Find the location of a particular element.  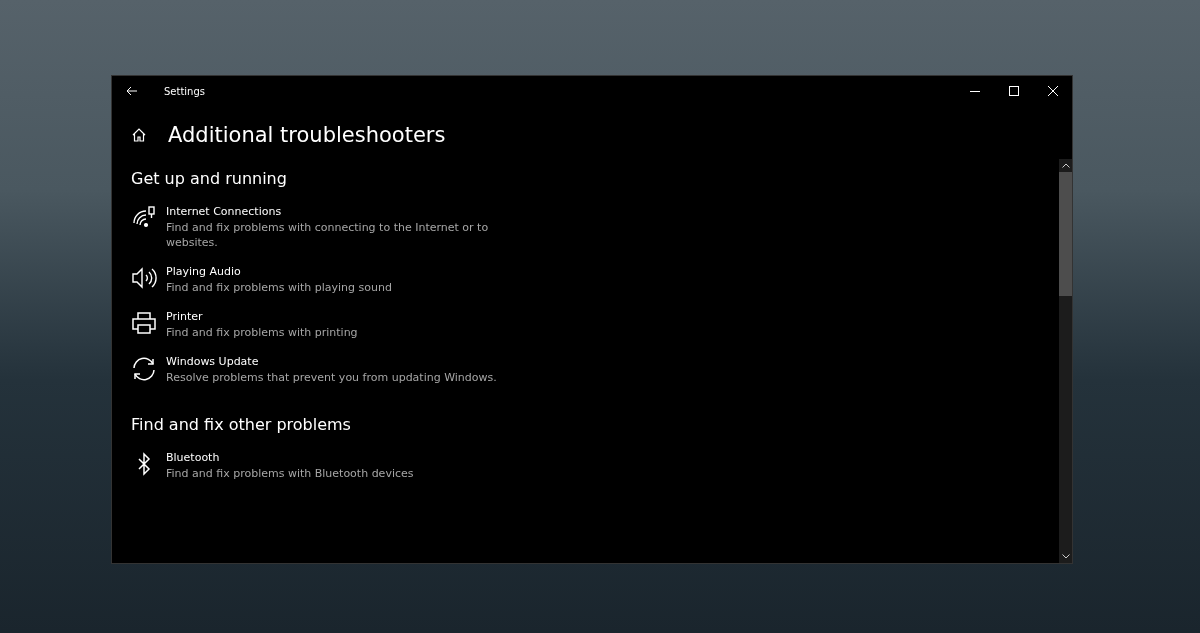

scrollbar is located at coordinates (1065, 361).